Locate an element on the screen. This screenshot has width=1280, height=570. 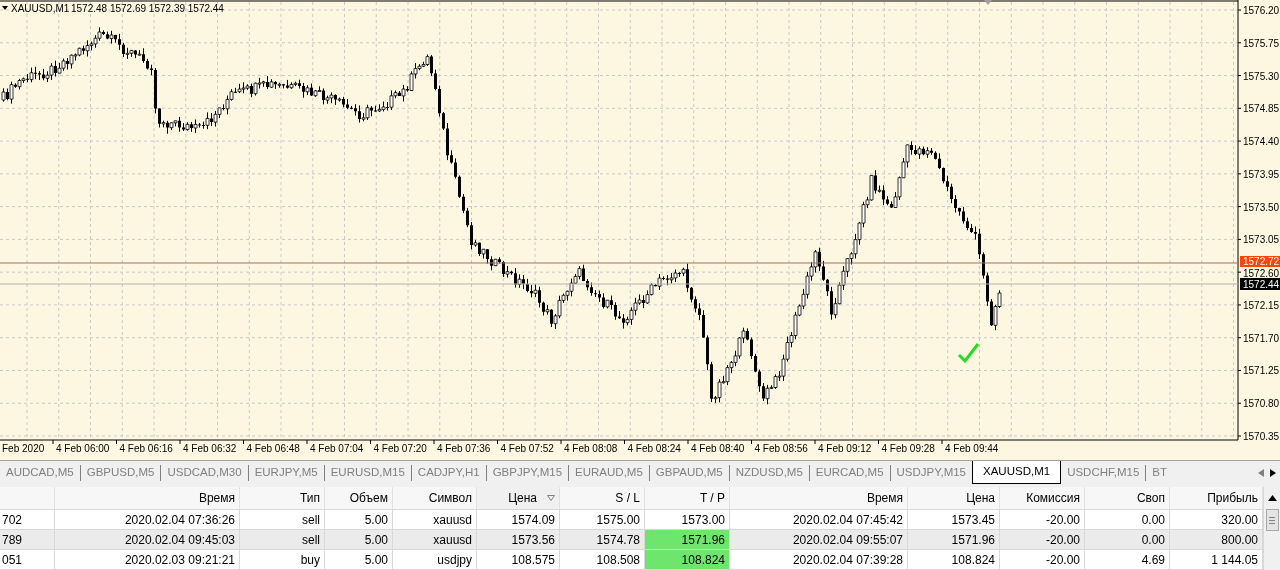
table-cell: 051 is located at coordinates (27, 559).